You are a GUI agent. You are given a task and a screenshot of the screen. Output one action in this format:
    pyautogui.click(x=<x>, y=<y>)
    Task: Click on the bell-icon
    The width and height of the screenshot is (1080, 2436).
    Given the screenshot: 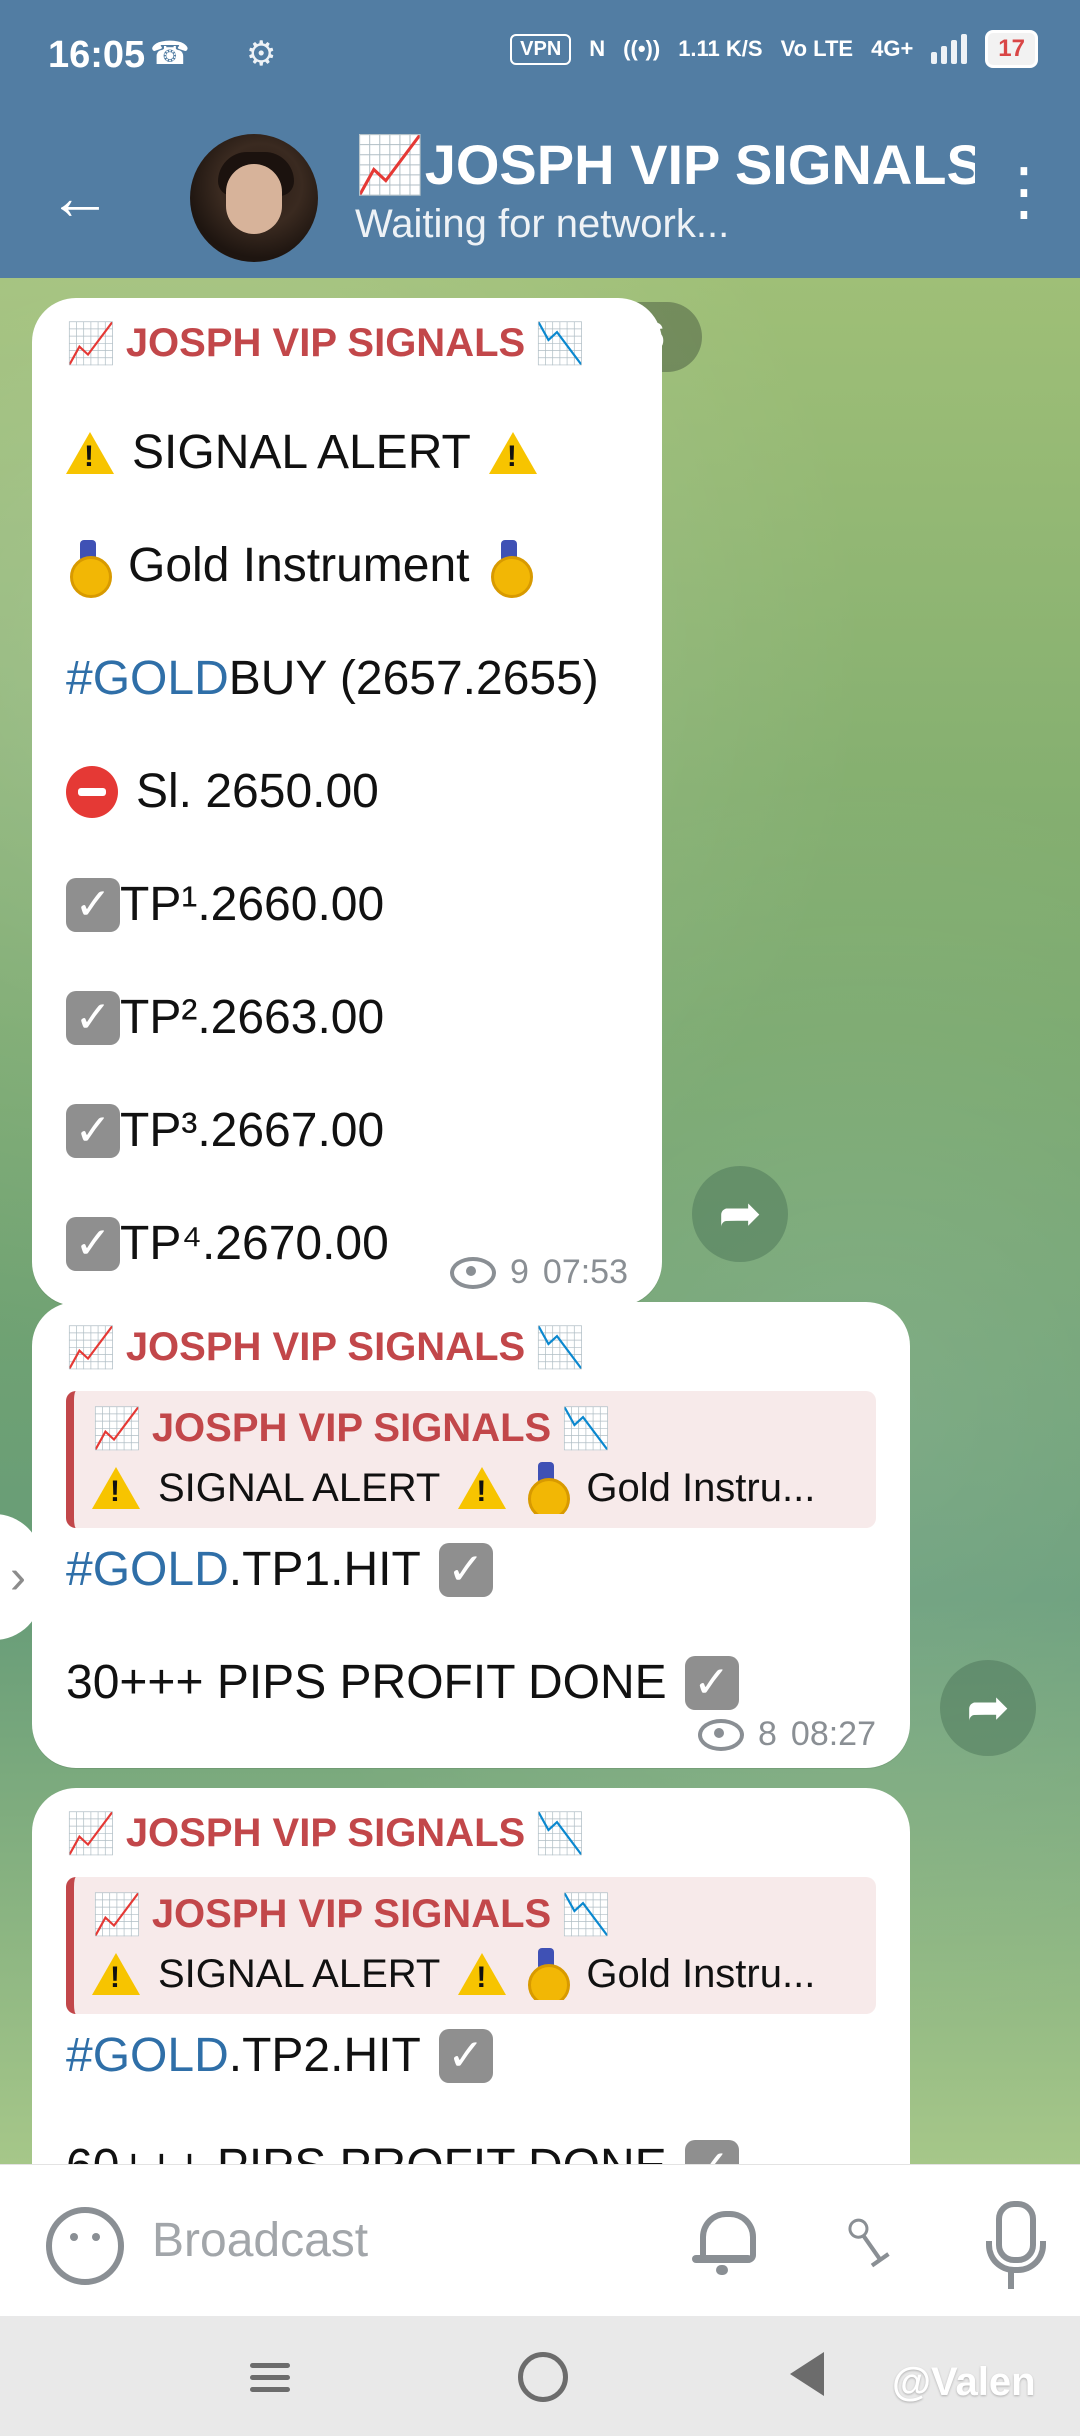 What is the action you would take?
    pyautogui.click(x=723, y=2240)
    